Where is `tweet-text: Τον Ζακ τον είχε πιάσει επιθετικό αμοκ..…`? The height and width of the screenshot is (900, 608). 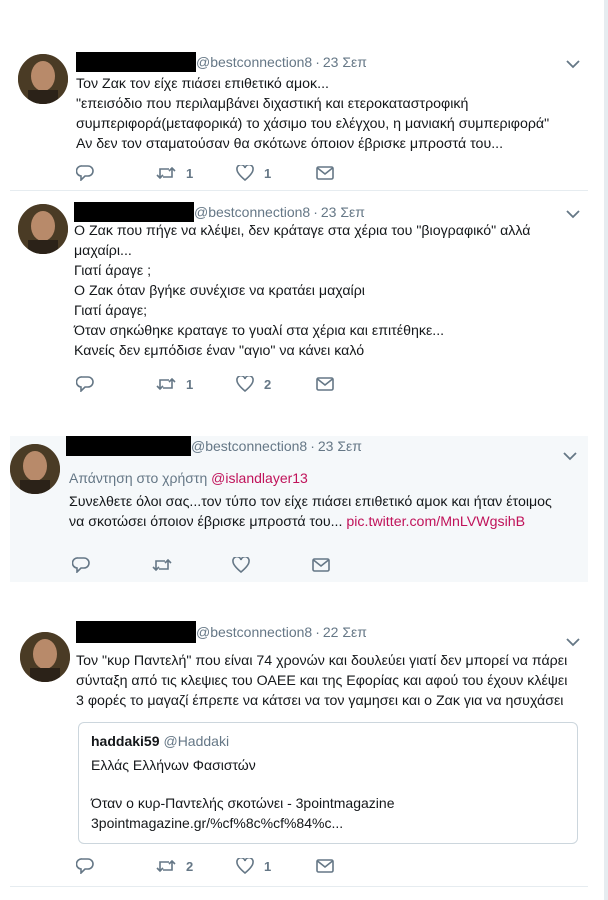 tweet-text: Τον Ζακ τον είχε πιάσει επιθετικό αμοκ..… is located at coordinates (312, 114).